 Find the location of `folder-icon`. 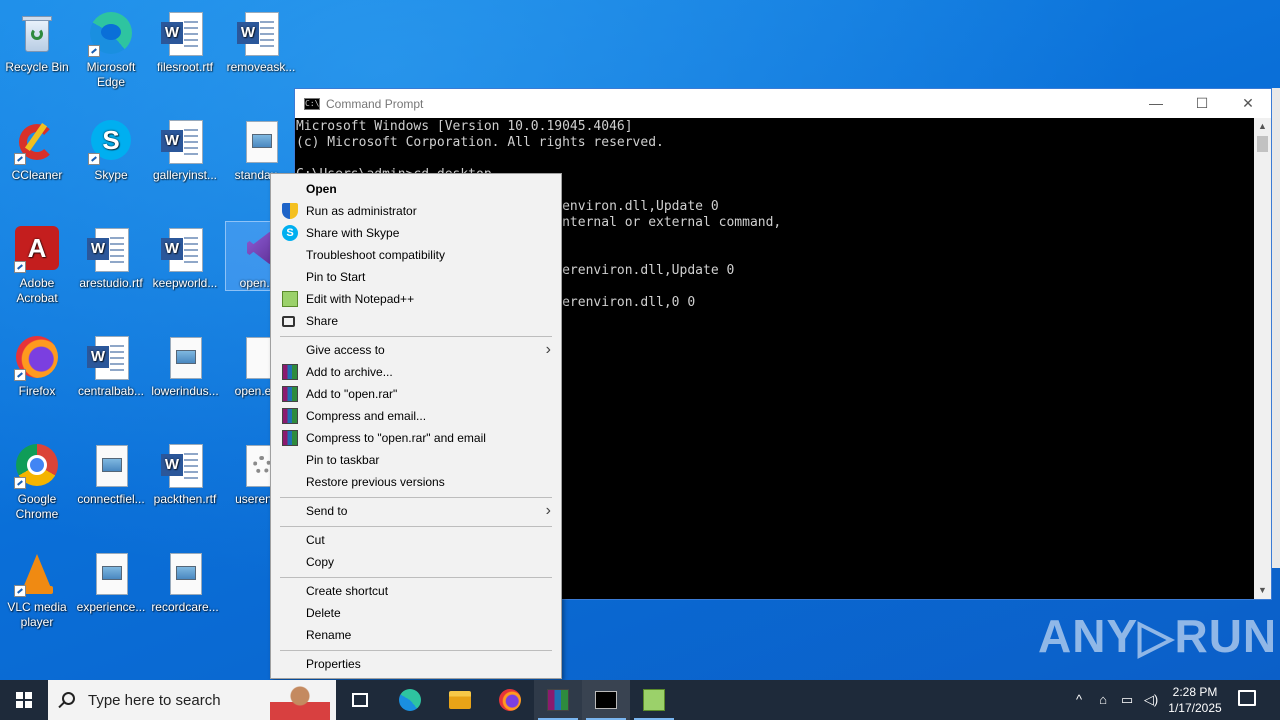

folder-icon is located at coordinates (460, 700).